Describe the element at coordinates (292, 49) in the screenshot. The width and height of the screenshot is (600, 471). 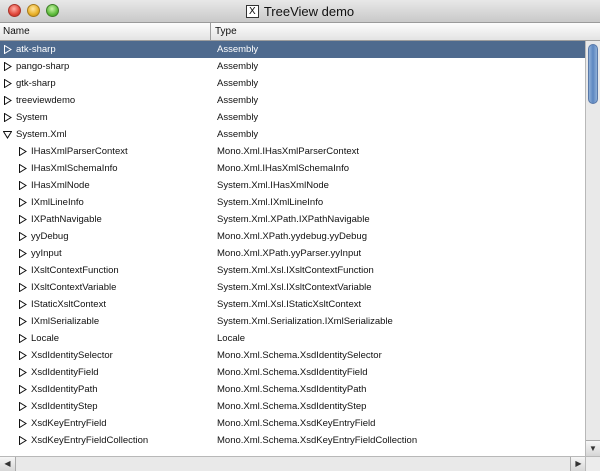
I see `tree-row: atk-sharp Assembly` at that location.